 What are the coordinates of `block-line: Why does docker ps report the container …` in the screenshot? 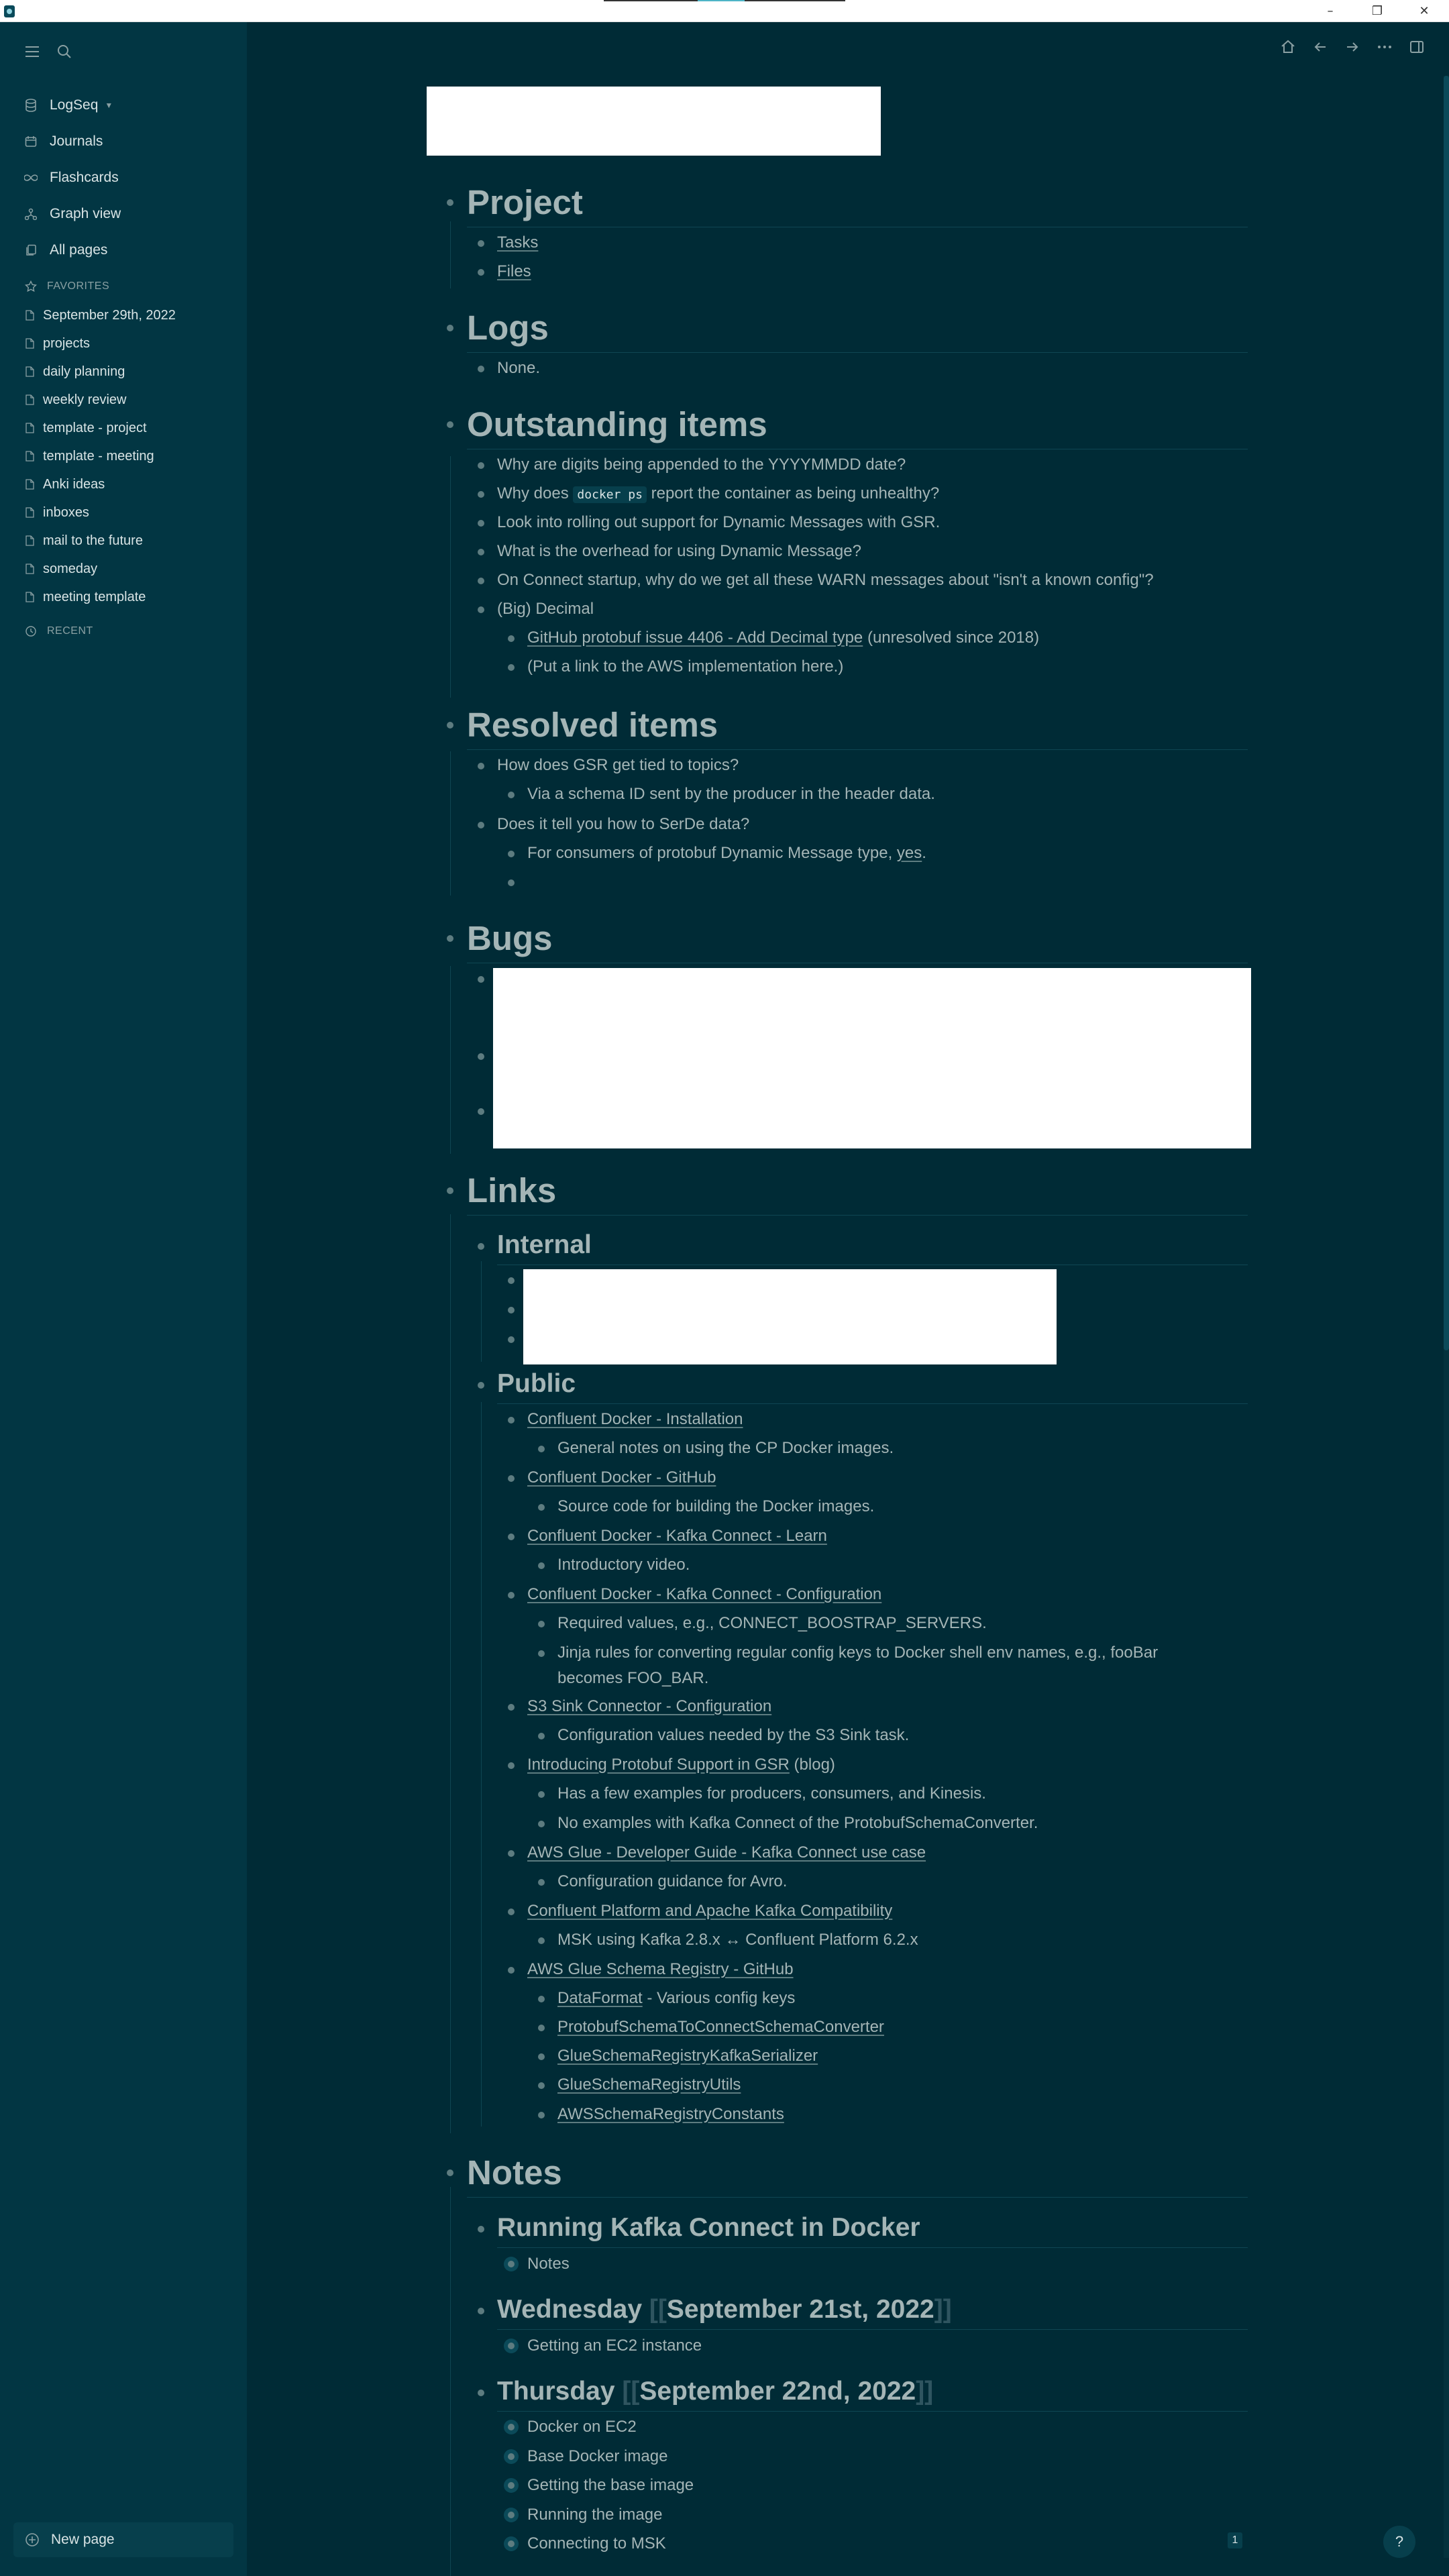 It's located at (718, 493).